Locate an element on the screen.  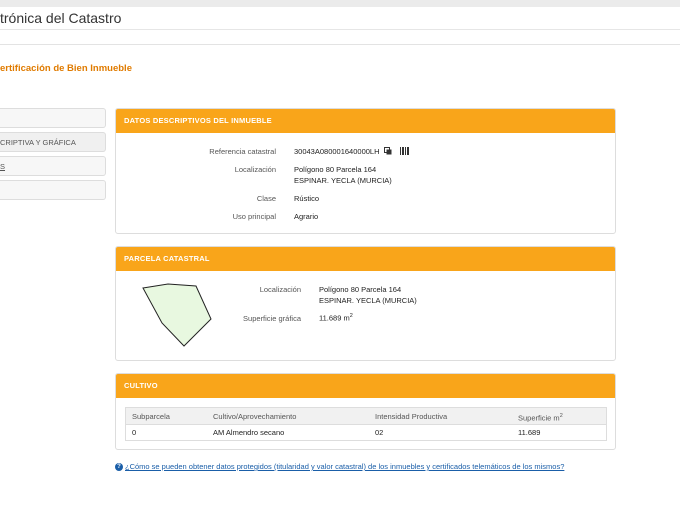
uso-label: Uso principal is located at coordinates (254, 216).